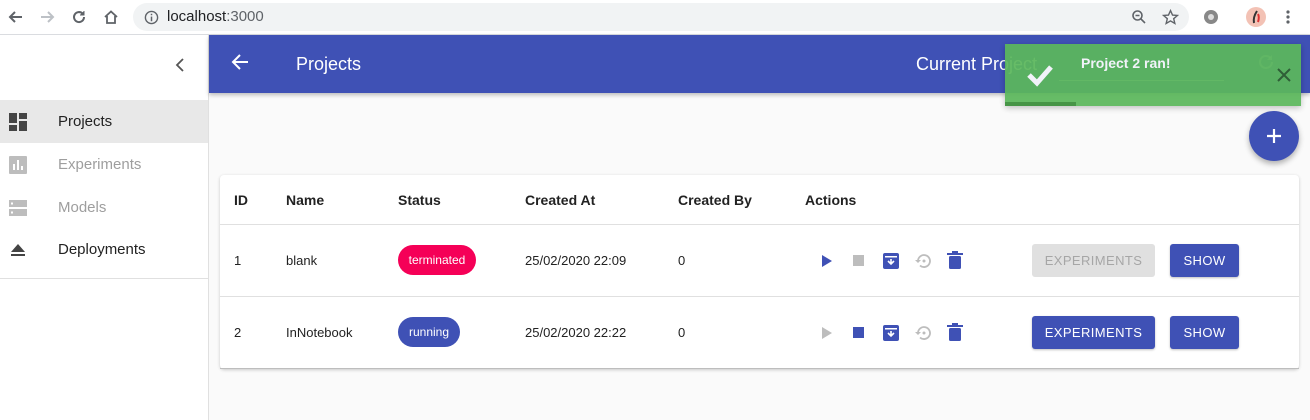 This screenshot has width=1310, height=420. I want to click on dashboard-icon, so click(18, 121).